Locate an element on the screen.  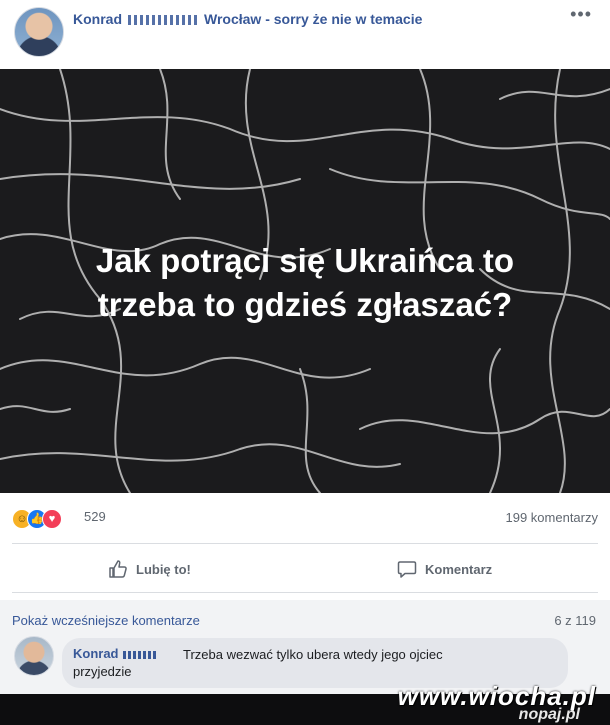
post-title: Konrad Wrocław - sorry że nie w temacie is located at coordinates (247, 19).